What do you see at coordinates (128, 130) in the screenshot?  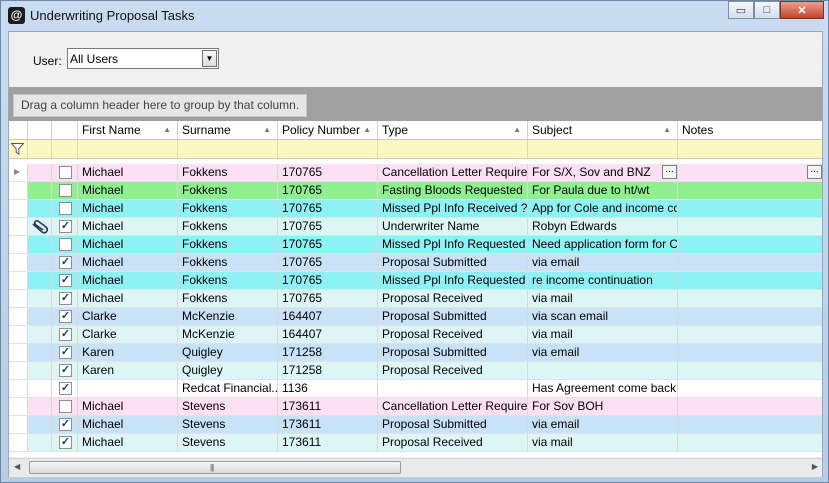 I see `header-first-name: First Name ▲` at bounding box center [128, 130].